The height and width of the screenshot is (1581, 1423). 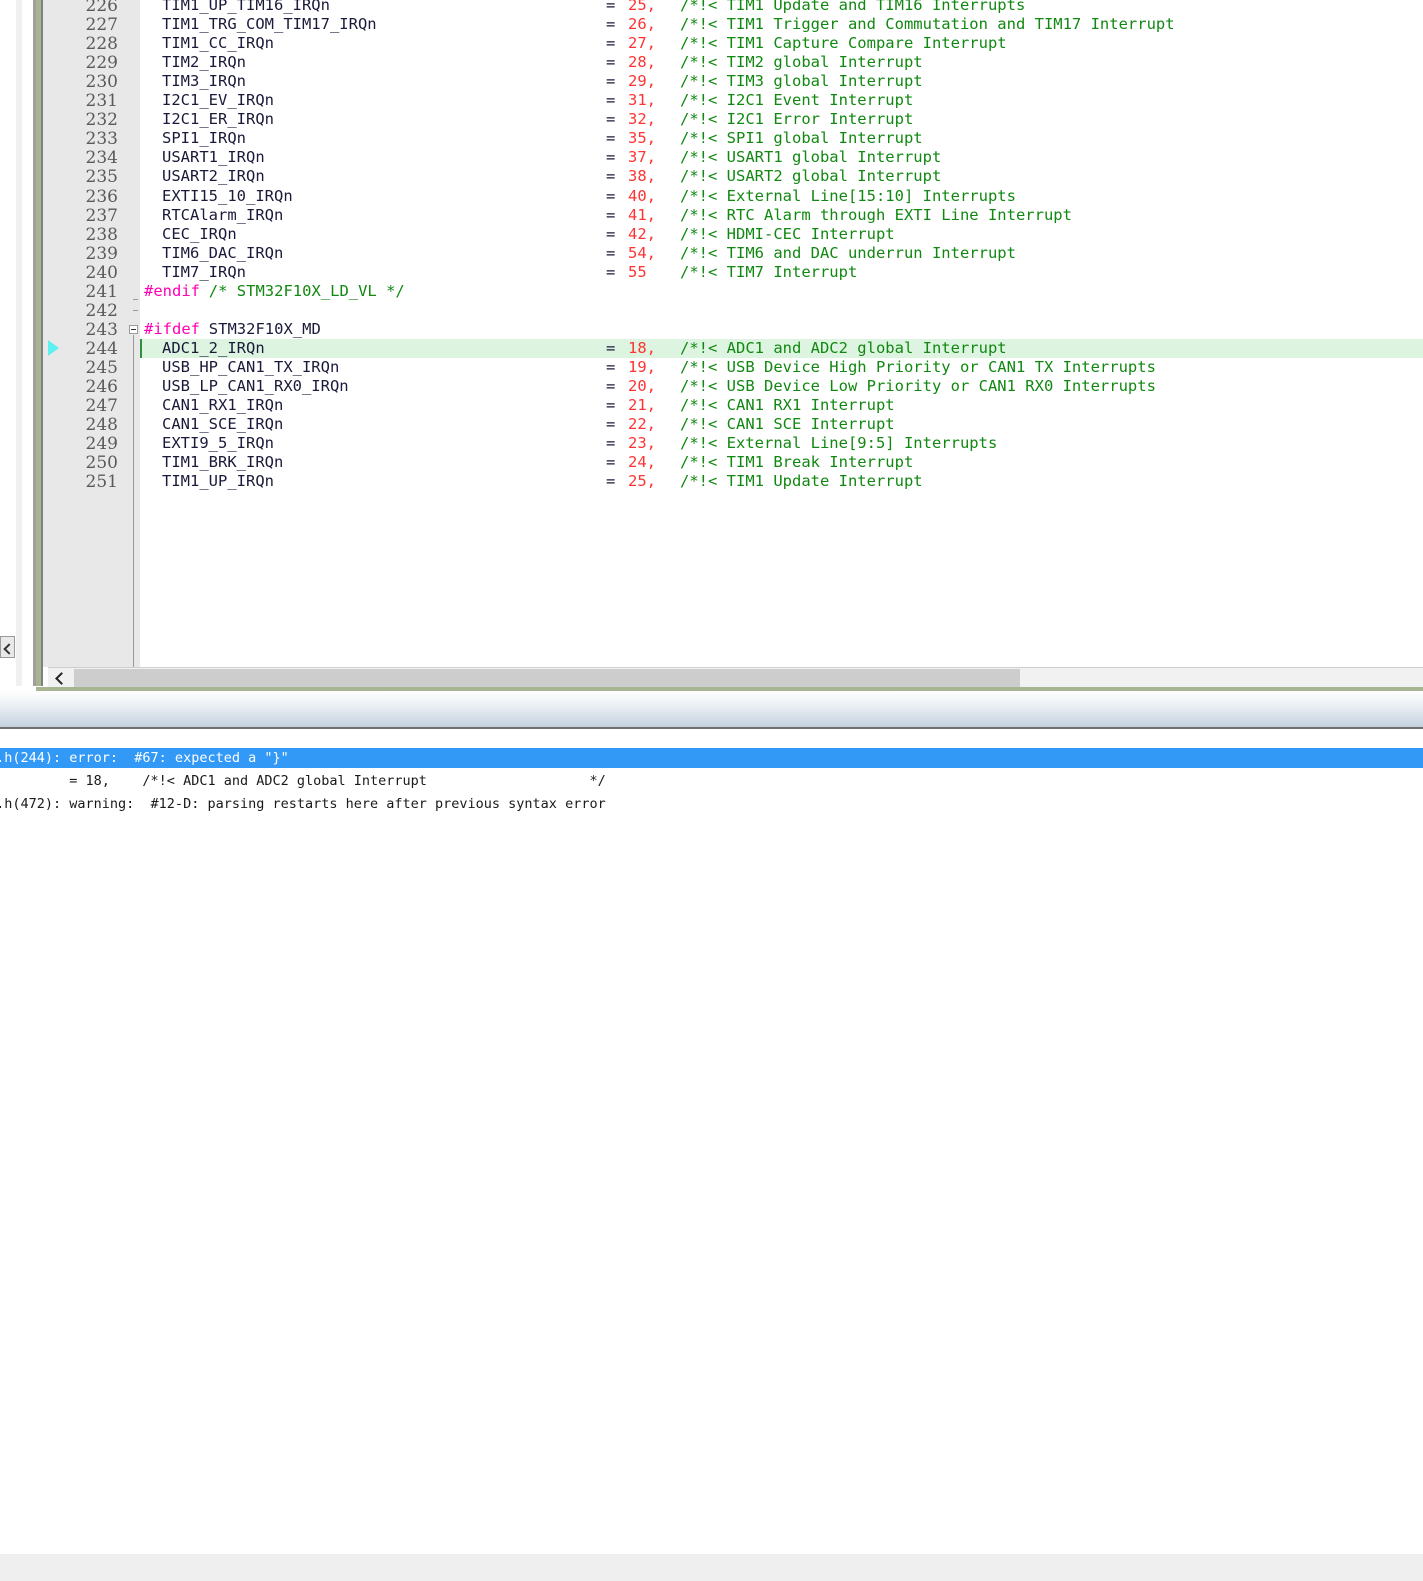 I want to click on dock-divider, so click(x=19, y=656).